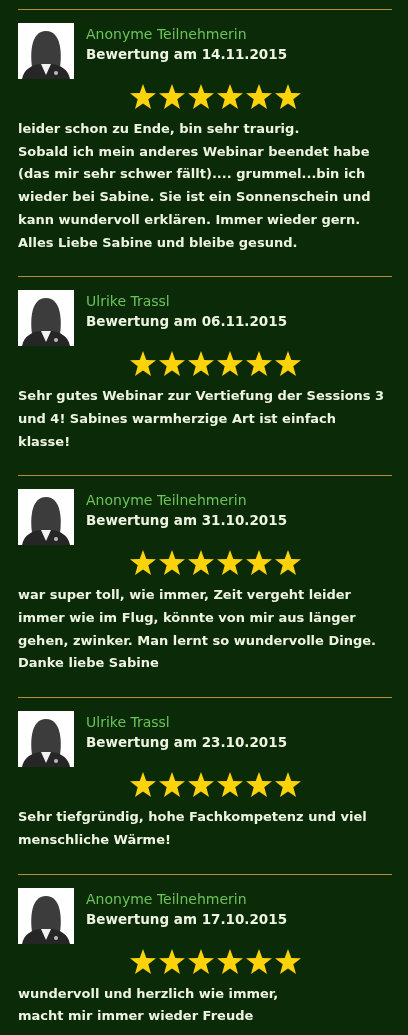  I want to click on review-text: leider schon zu Ende, bin sehr traurig. Sobald ich mein anderes Webinar beendet habe (das mir sehr schwer fällt).... grummel...bin ich wieder bei Sabine. Sie ist ein Sonnenschein und kann wundervoll erklären. Immer wieder gern. Alles Liebe Sabine und bleibe gesund., so click(195, 186).